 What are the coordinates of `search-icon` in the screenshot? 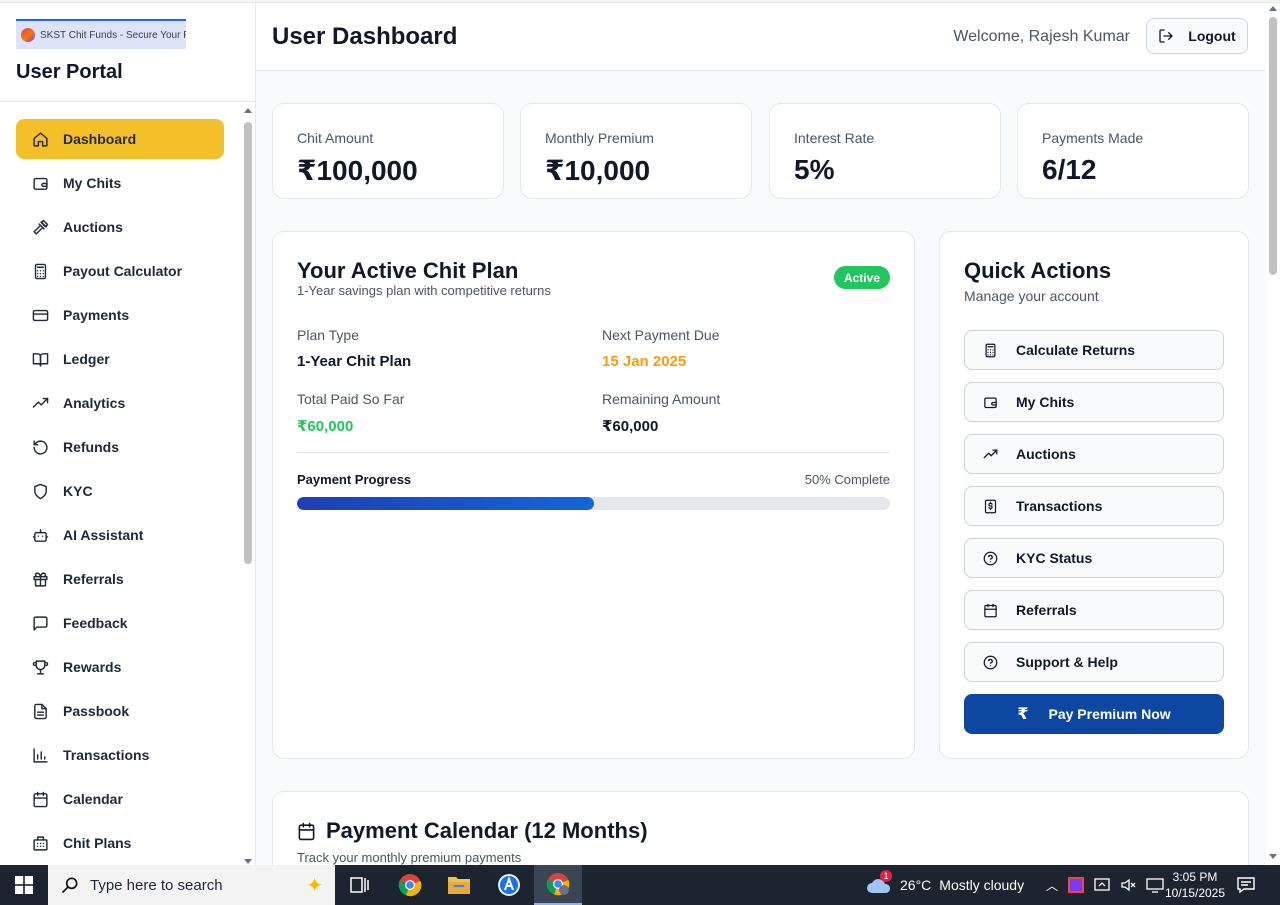 It's located at (69, 885).